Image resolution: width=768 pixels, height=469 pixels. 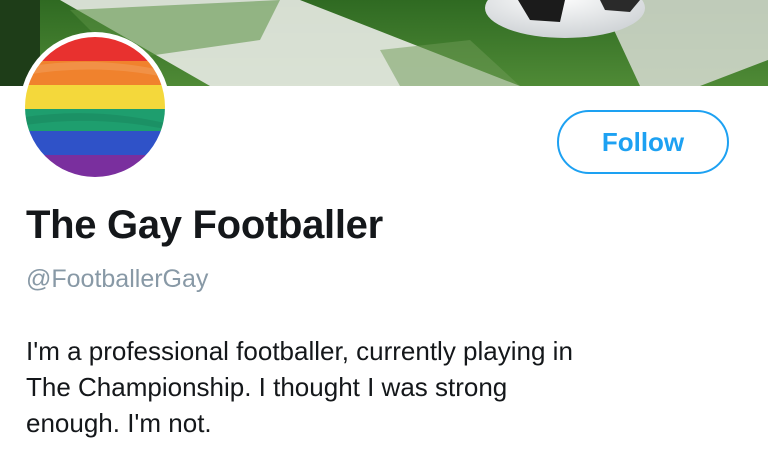 I want to click on avatar-image, so click(x=95, y=107).